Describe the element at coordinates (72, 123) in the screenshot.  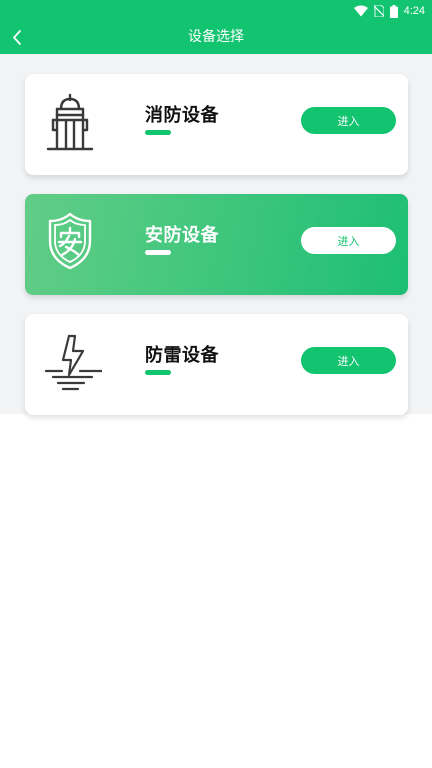
I see `fire-hydrant-icon` at that location.